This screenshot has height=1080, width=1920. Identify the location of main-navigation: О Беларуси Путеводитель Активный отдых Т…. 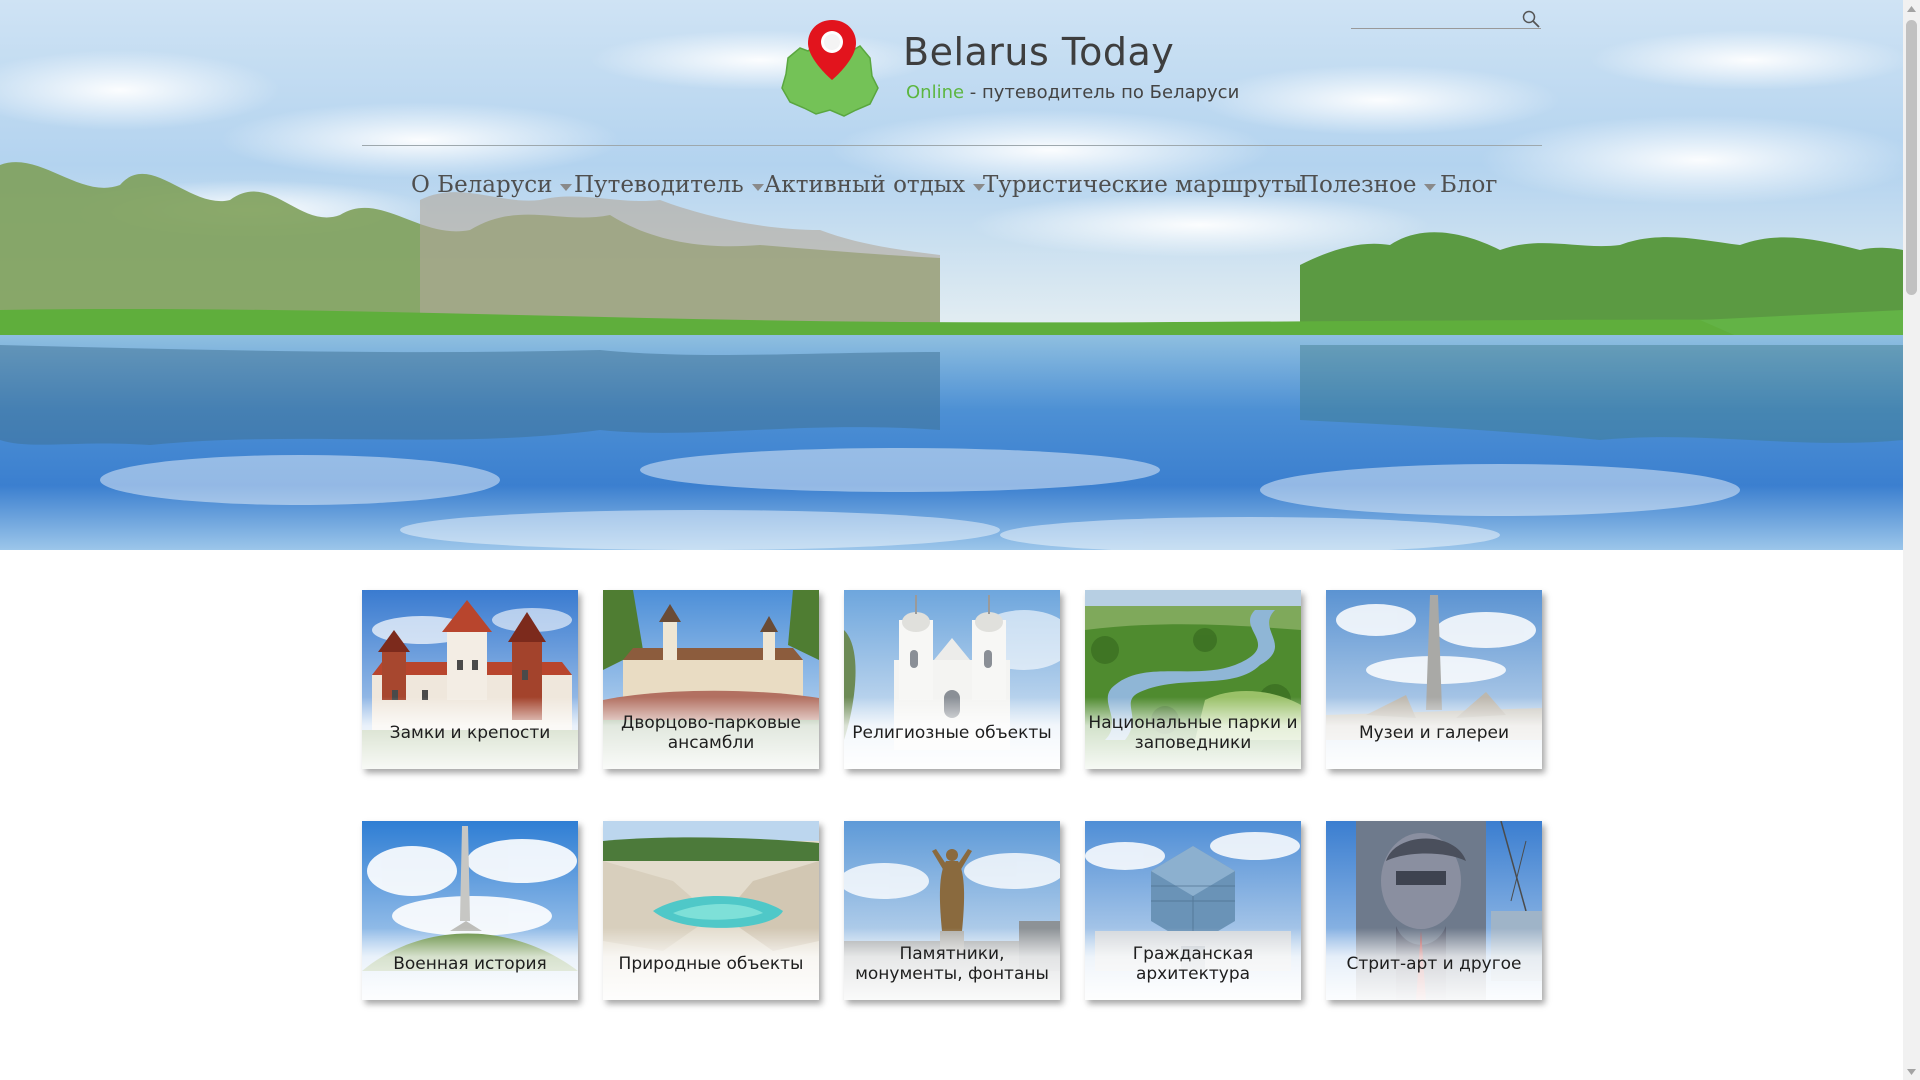
(951, 190).